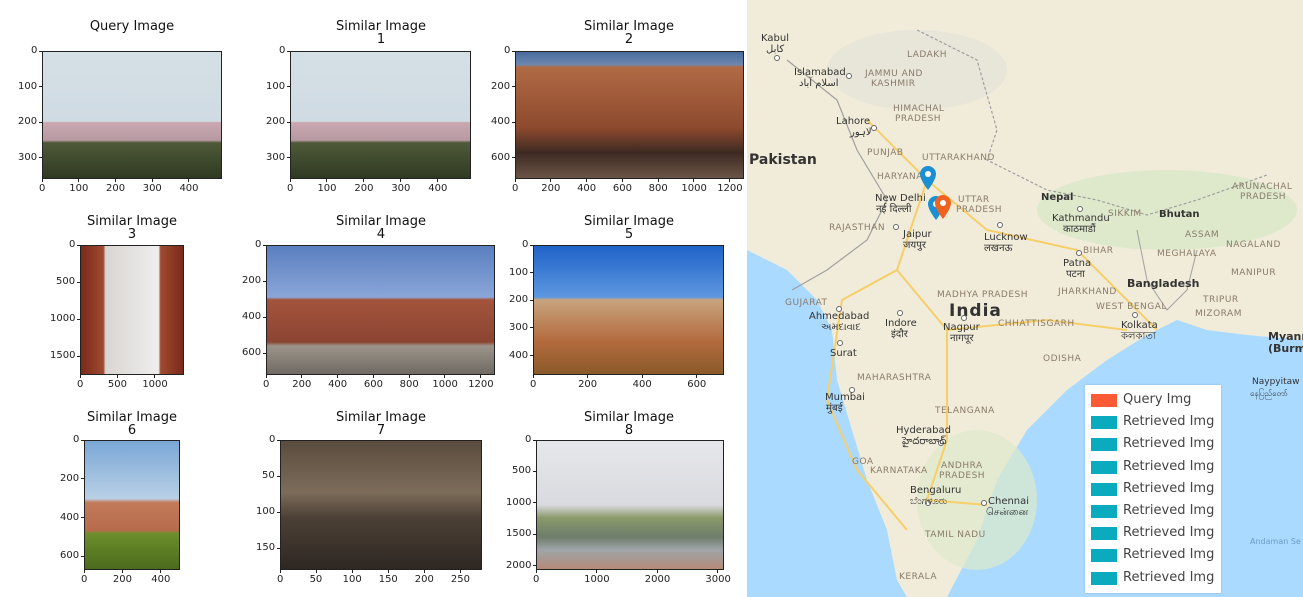 The image size is (1303, 597). Describe the element at coordinates (381, 228) in the screenshot. I see `panel-title: Similar Image 4` at that location.